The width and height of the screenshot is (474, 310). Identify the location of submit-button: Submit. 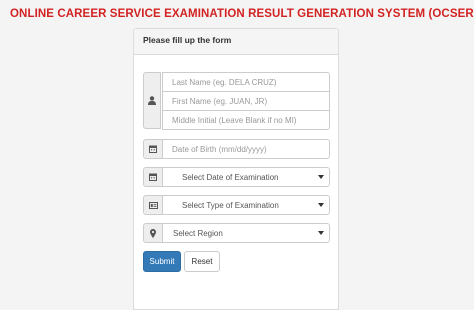
(162, 261).